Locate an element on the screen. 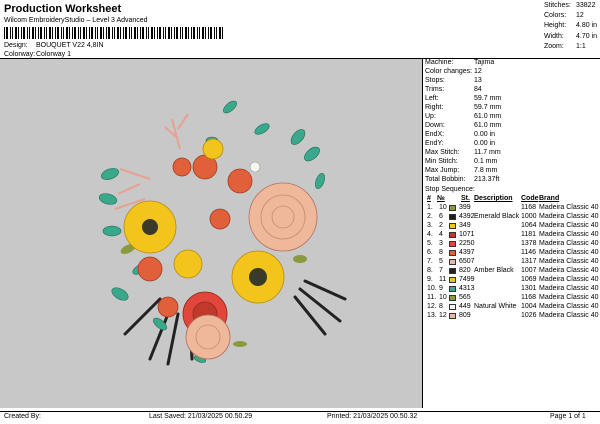 This screenshot has width=600, height=424. col-header-stitches: St. is located at coordinates (465, 198).